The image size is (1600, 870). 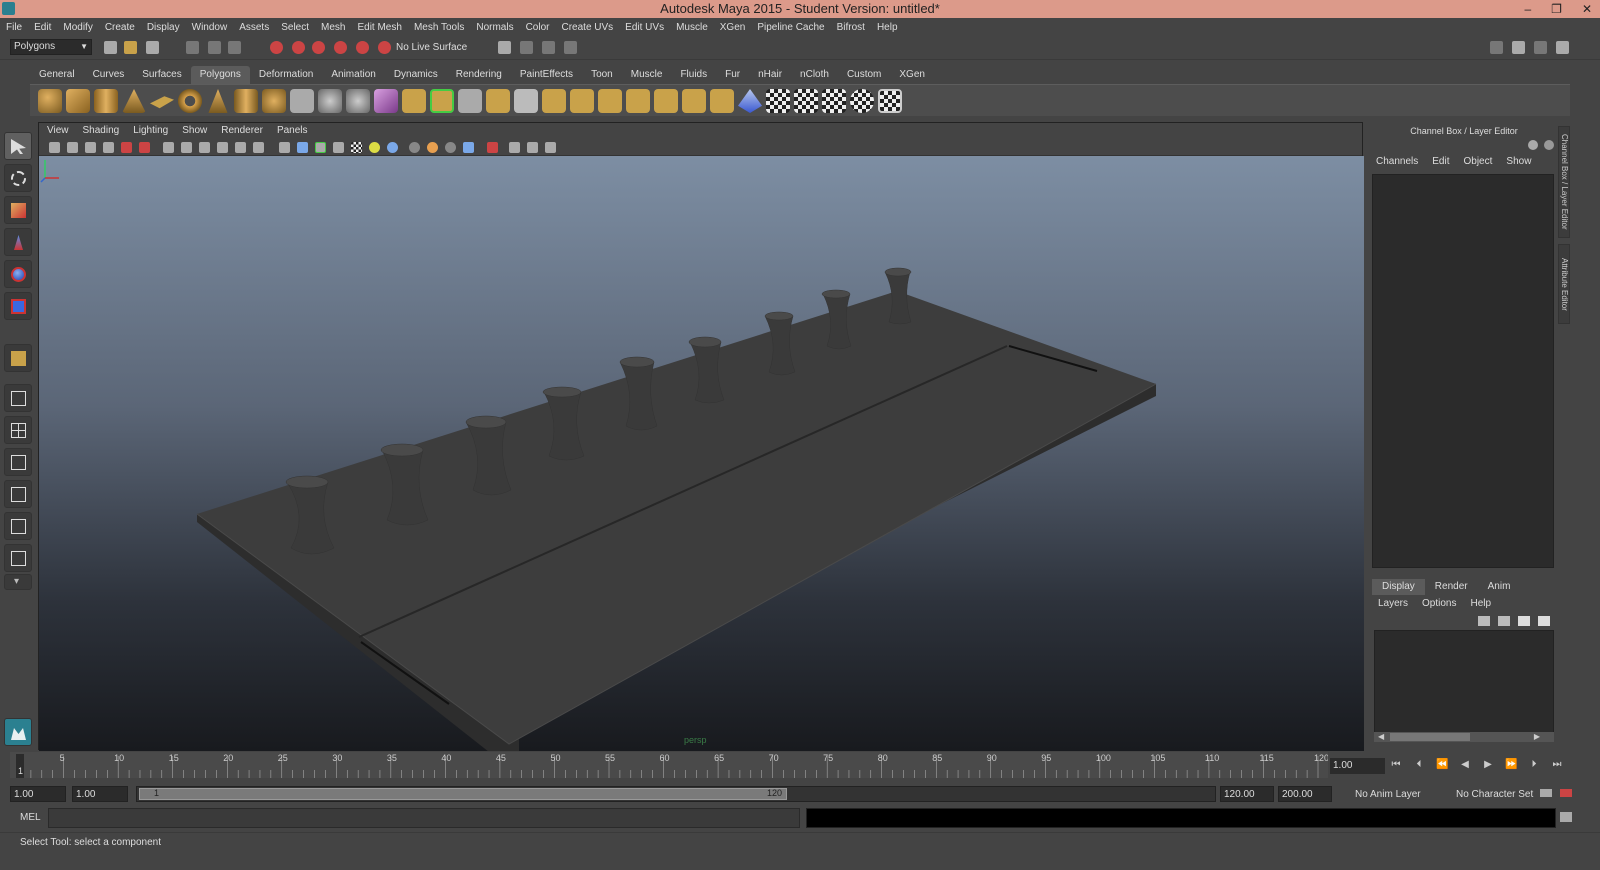 I want to click on menu-set-selector: Polygons ▼, so click(x=51, y=47).